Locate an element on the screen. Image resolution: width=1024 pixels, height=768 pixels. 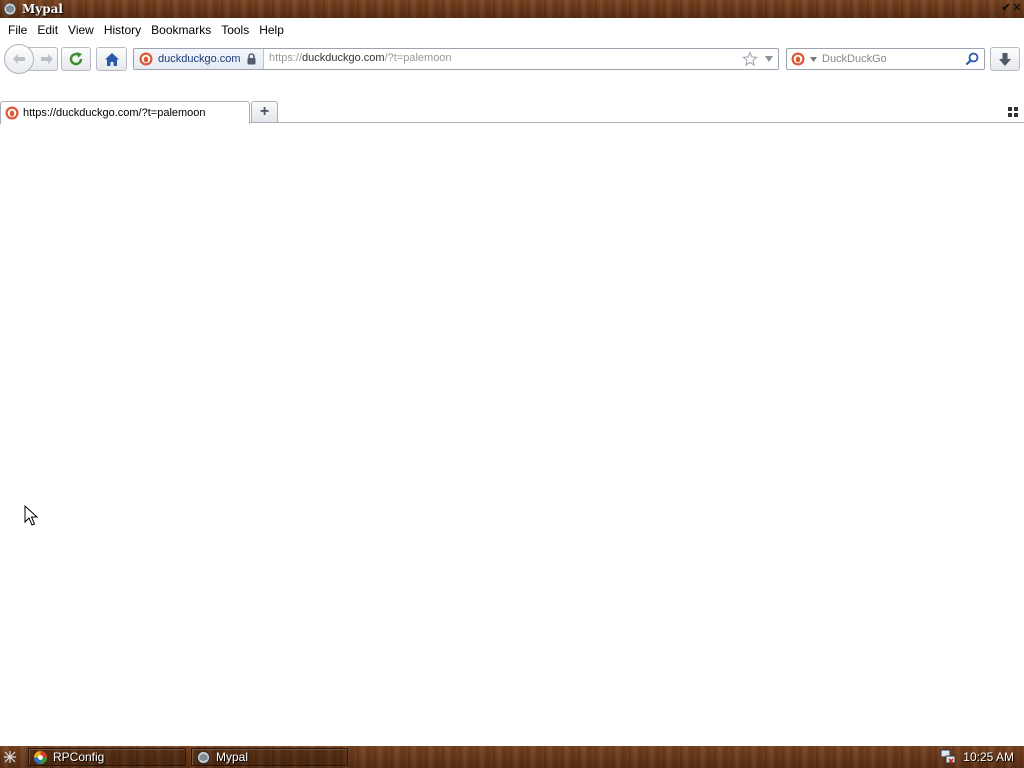
chevron-down-icon is located at coordinates (769, 59).